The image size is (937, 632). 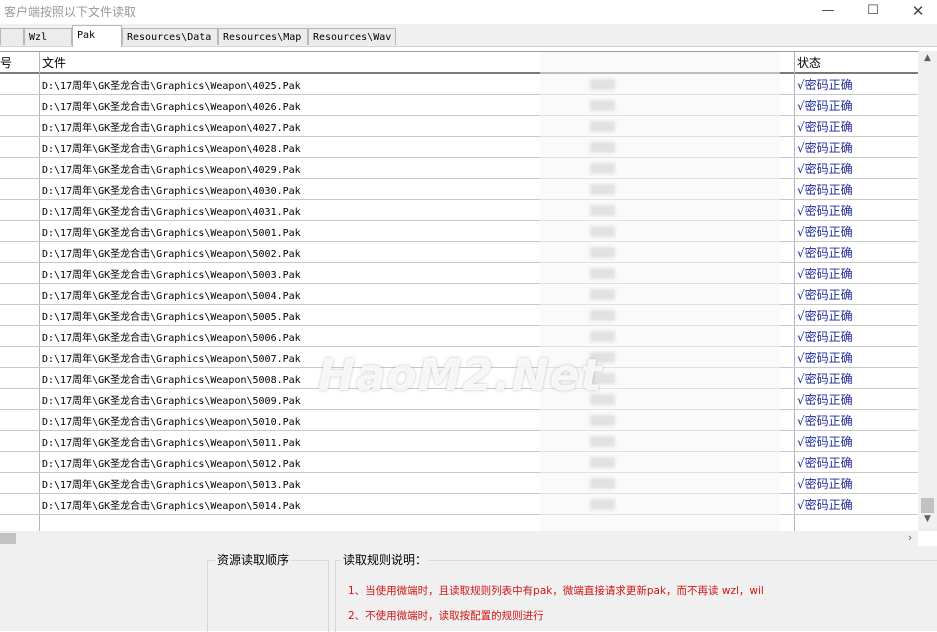 What do you see at coordinates (352, 36) in the screenshot?
I see `tab-resources-wav: Resources\Wav` at bounding box center [352, 36].